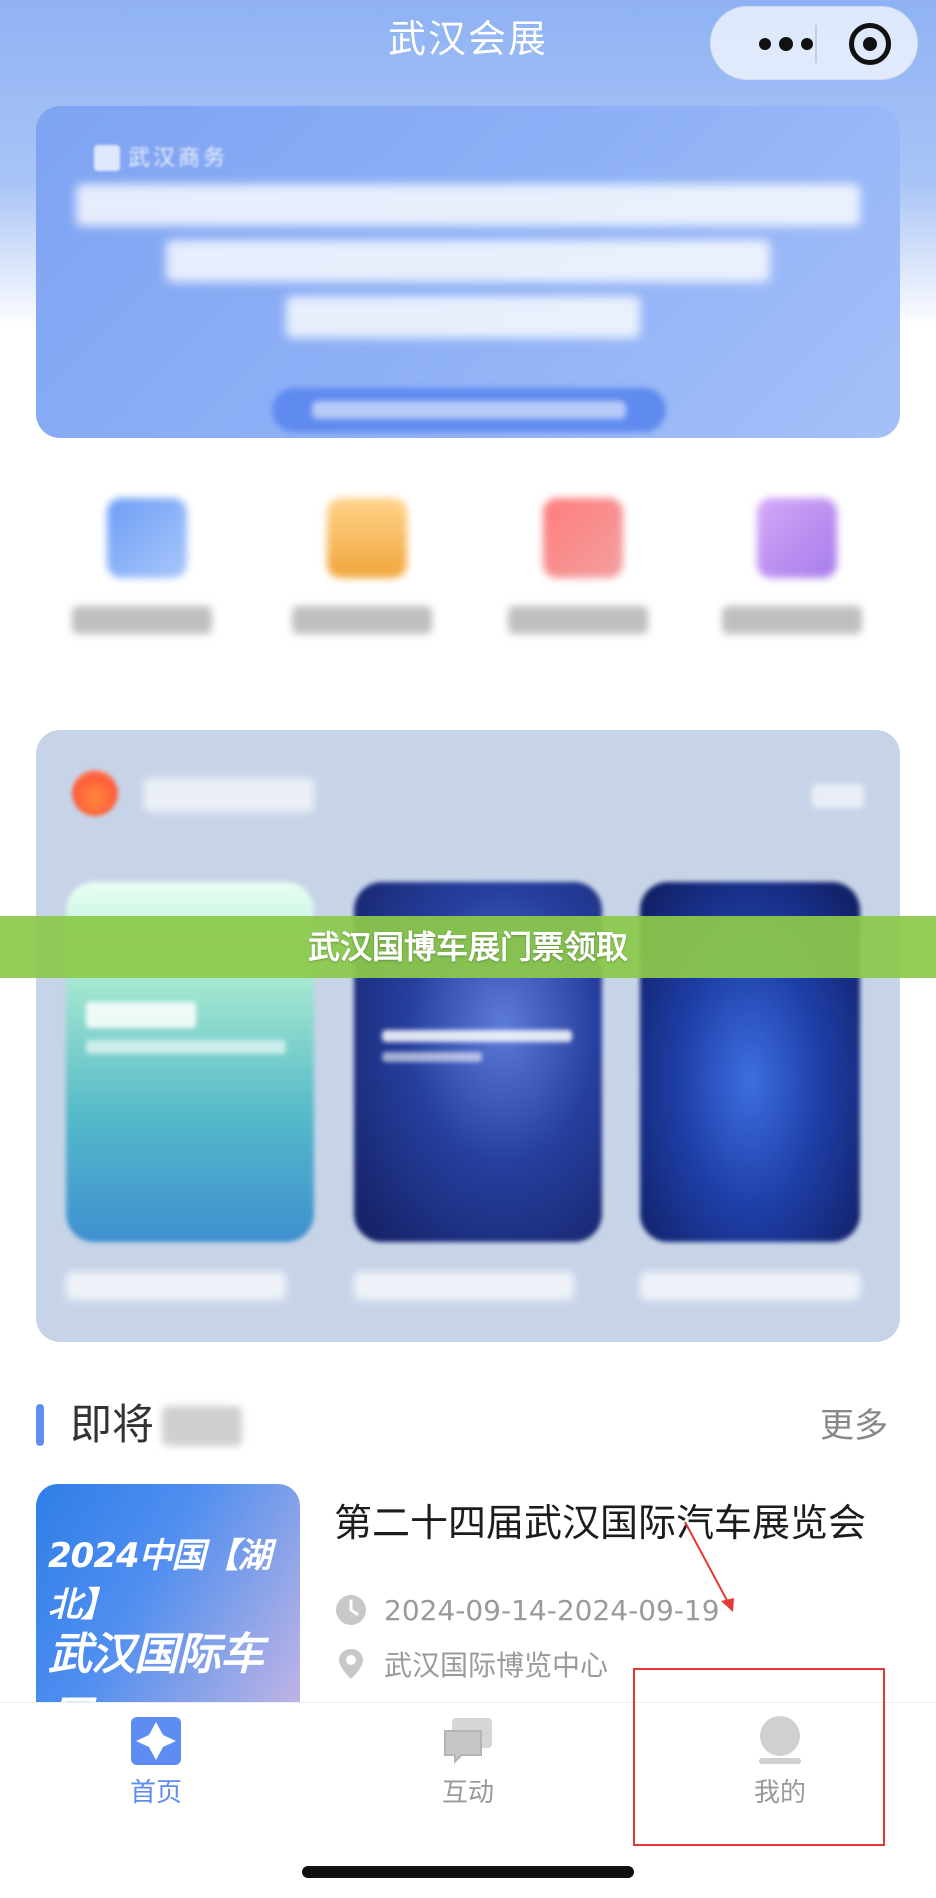 Image resolution: width=936 pixels, height=1898 pixels. What do you see at coordinates (467, 1793) in the screenshot?
I see `tab-label: 互动` at bounding box center [467, 1793].